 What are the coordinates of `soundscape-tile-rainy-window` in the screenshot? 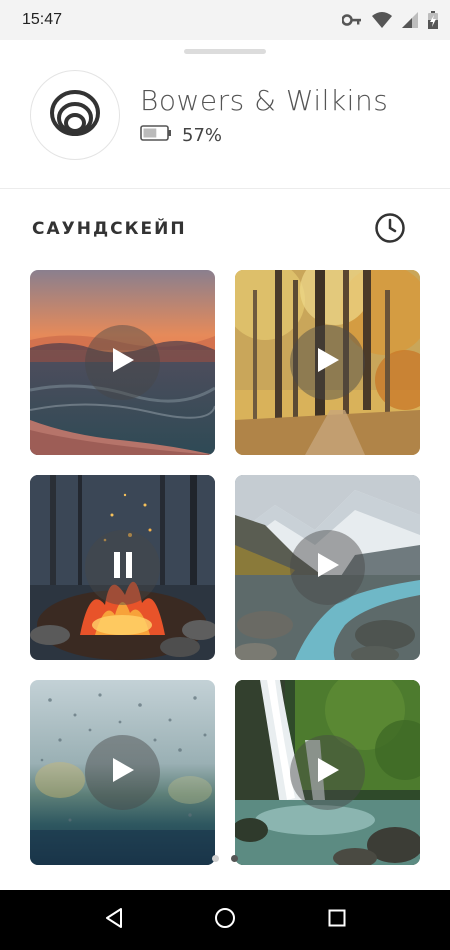 It's located at (122, 772).